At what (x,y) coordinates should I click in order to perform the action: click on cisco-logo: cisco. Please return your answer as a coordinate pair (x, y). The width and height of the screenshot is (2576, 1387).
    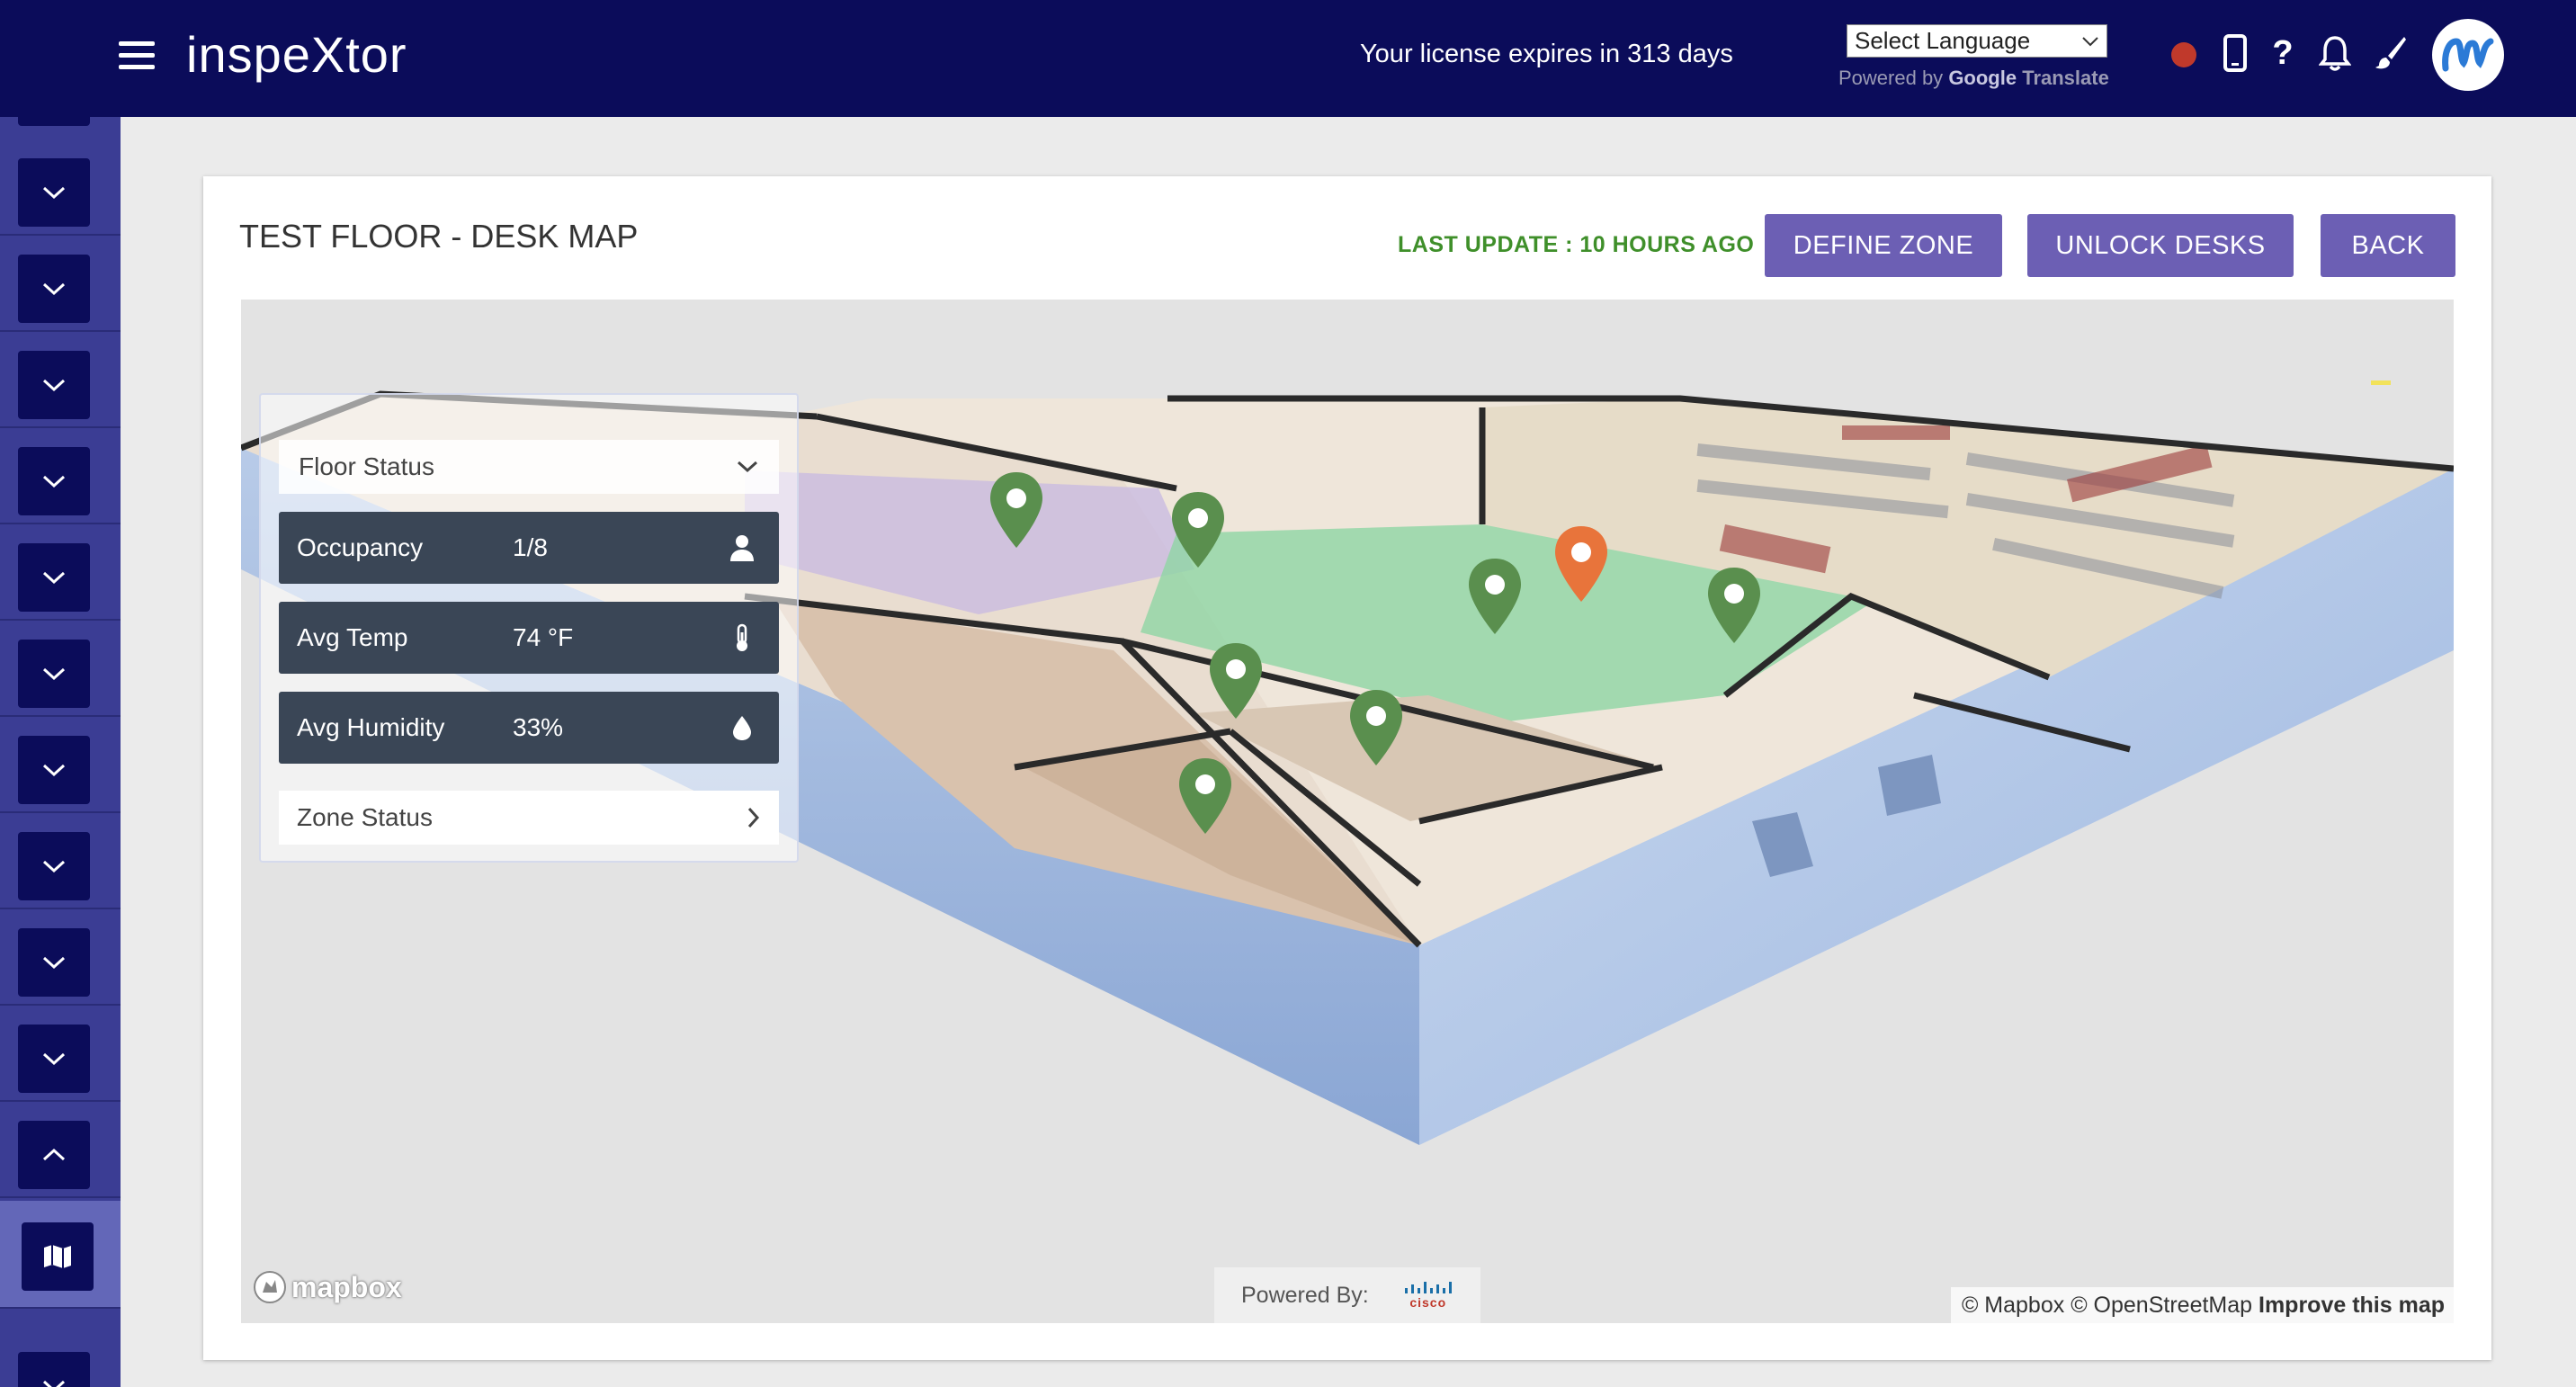
    Looking at the image, I should click on (1428, 1296).